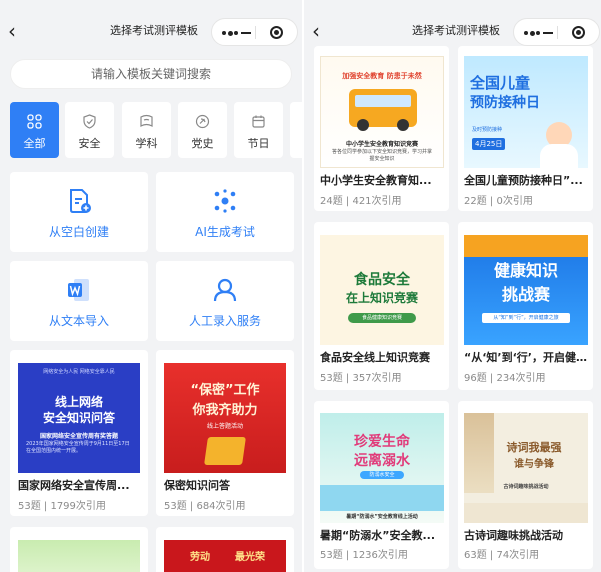  I want to click on category-festival: 节日, so click(258, 130).